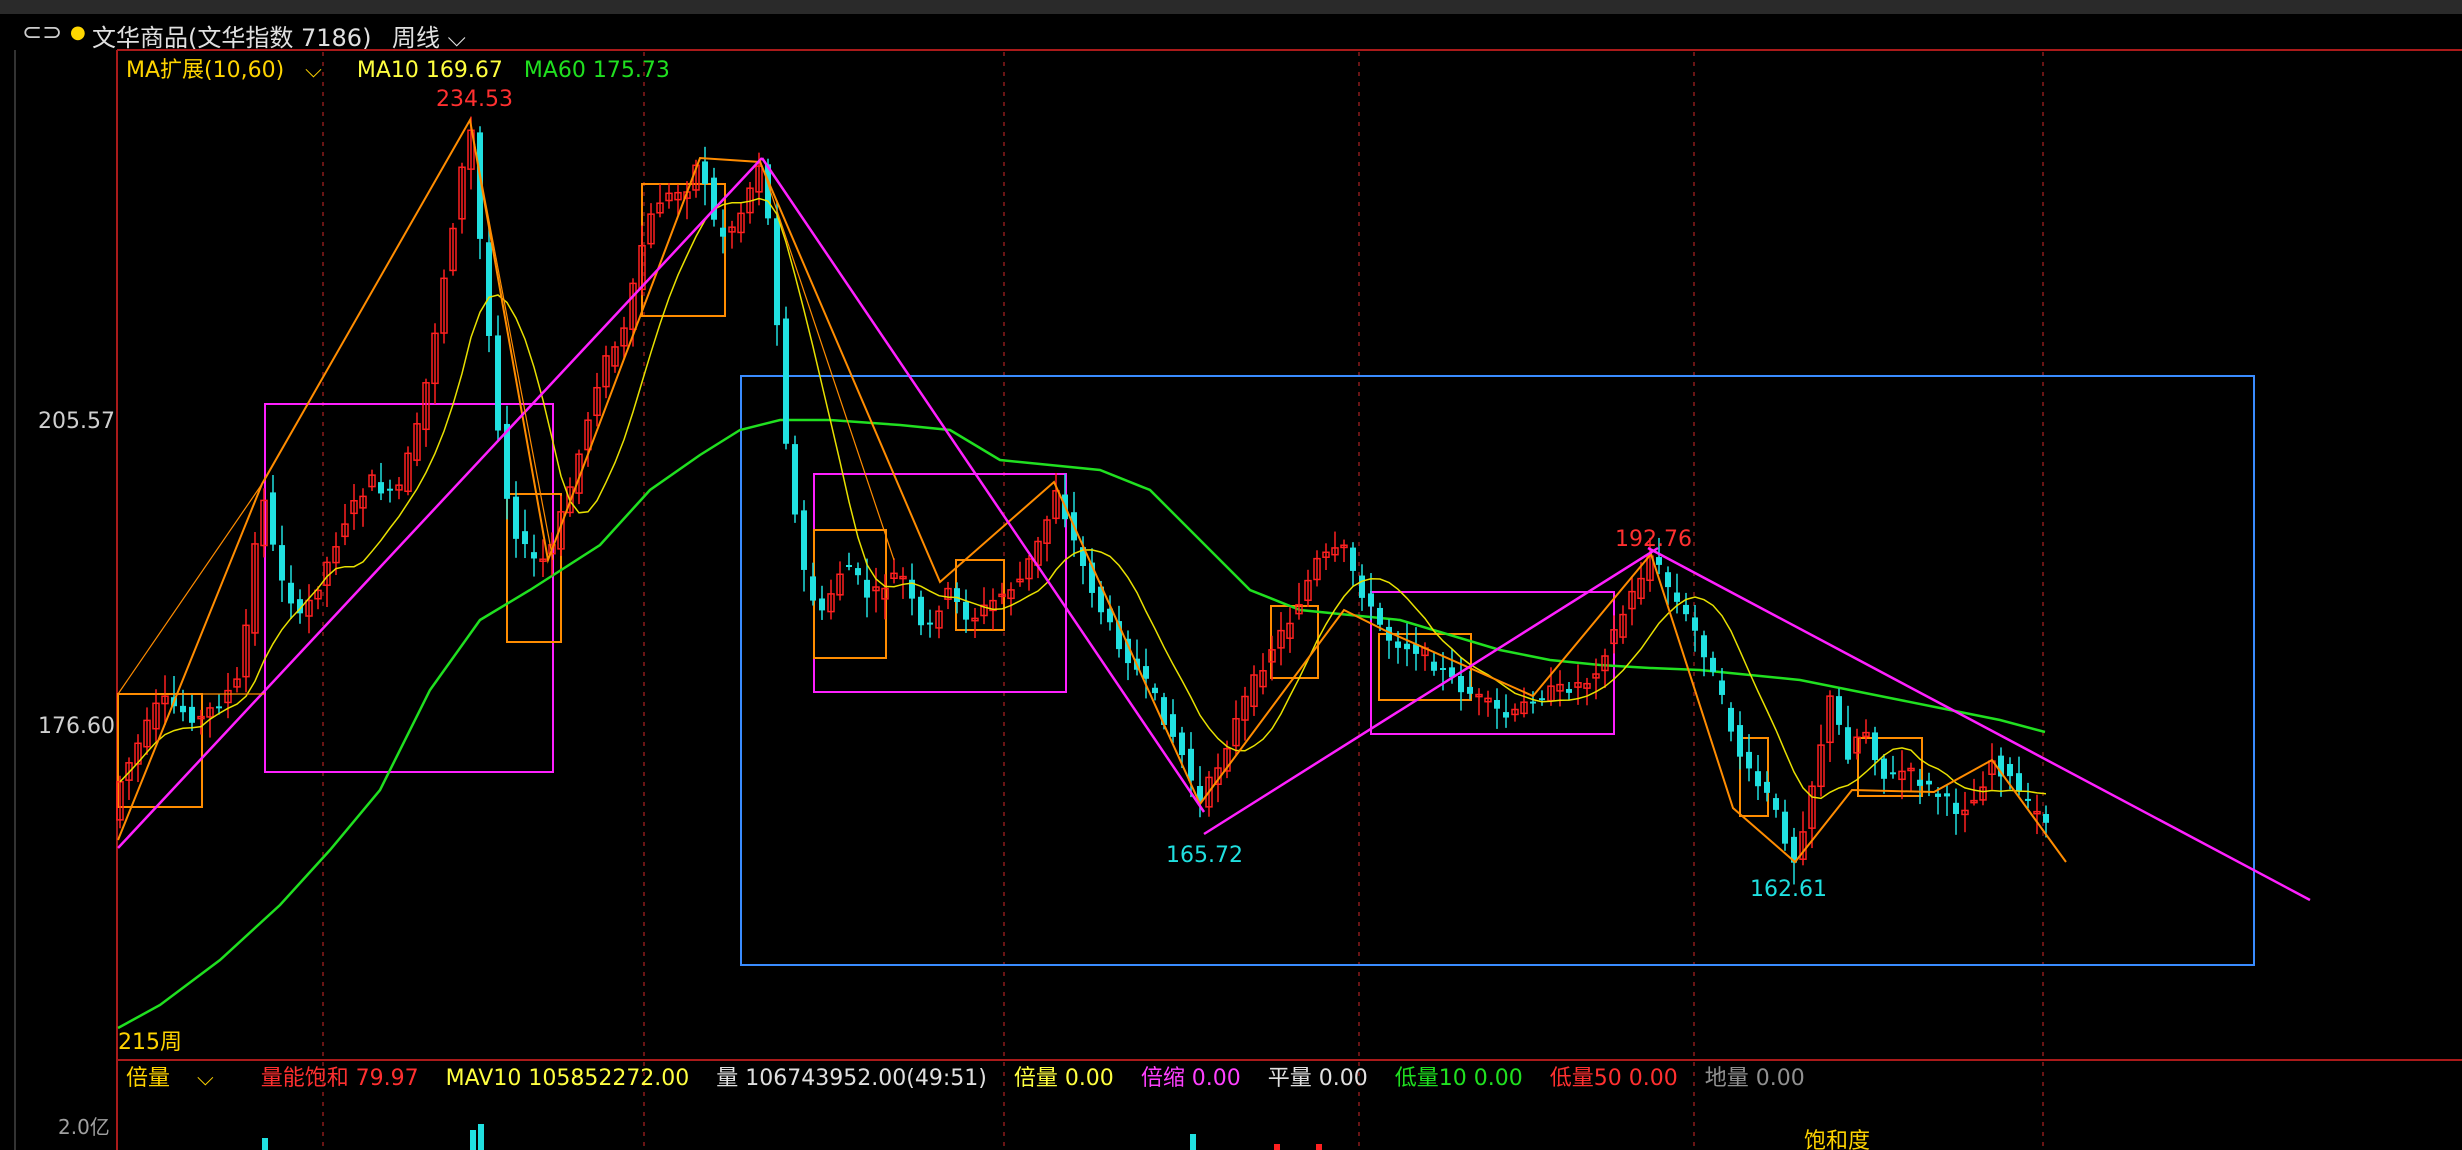 The image size is (2462, 1150). I want to click on period-count-label: 215周, so click(150, 1042).